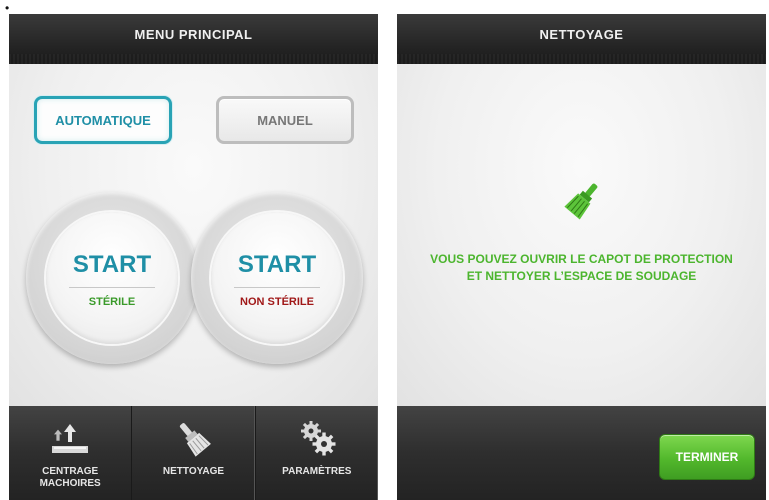  Describe the element at coordinates (112, 264) in the screenshot. I see `start-sterile-label: START` at that location.